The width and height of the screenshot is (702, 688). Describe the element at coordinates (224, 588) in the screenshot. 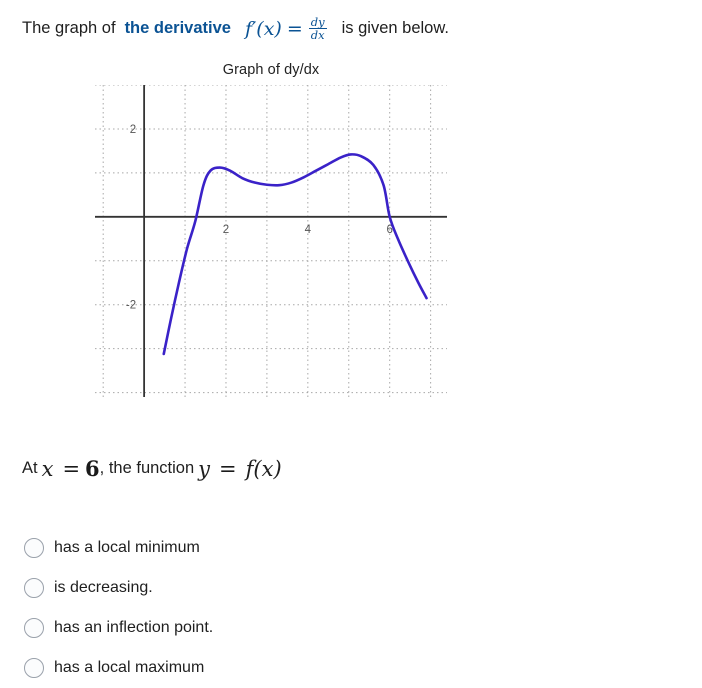

I see `choice-is-decreasing: is decreasing.` at that location.